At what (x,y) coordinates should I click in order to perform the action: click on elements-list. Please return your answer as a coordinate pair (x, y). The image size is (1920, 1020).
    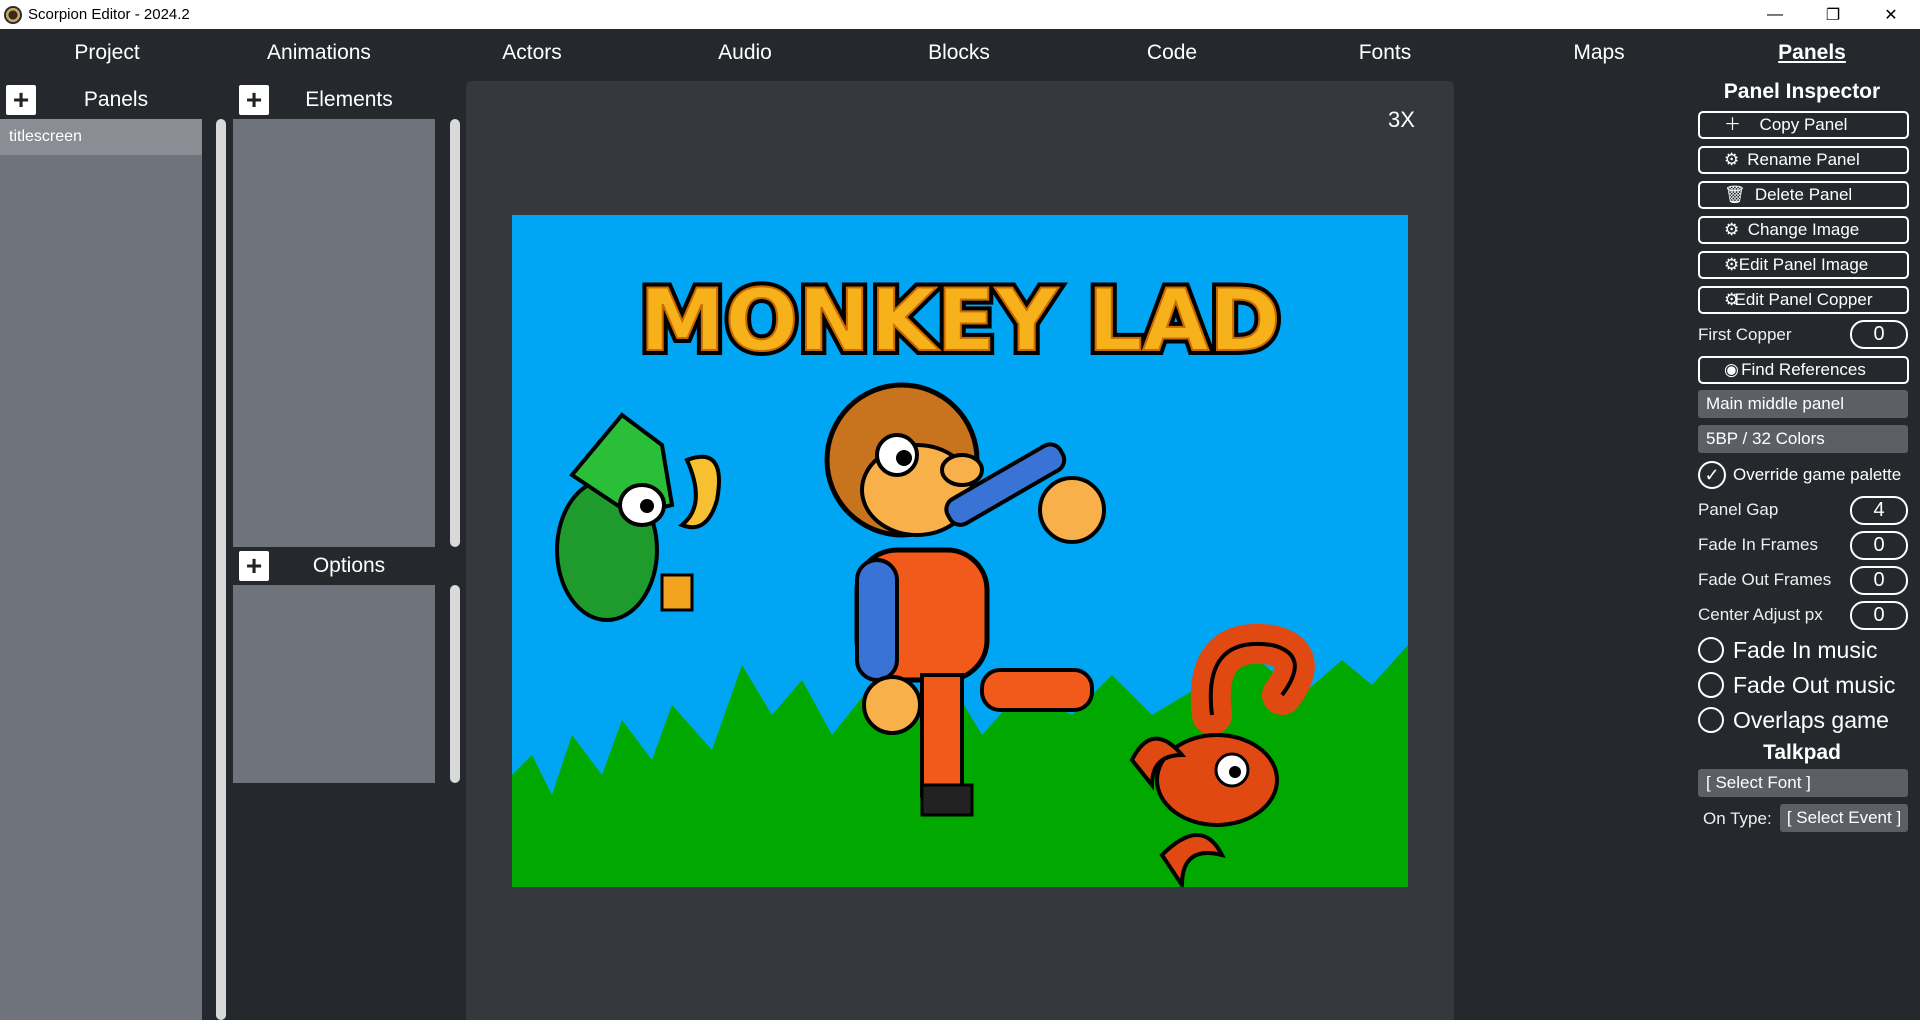
    Looking at the image, I should click on (334, 333).